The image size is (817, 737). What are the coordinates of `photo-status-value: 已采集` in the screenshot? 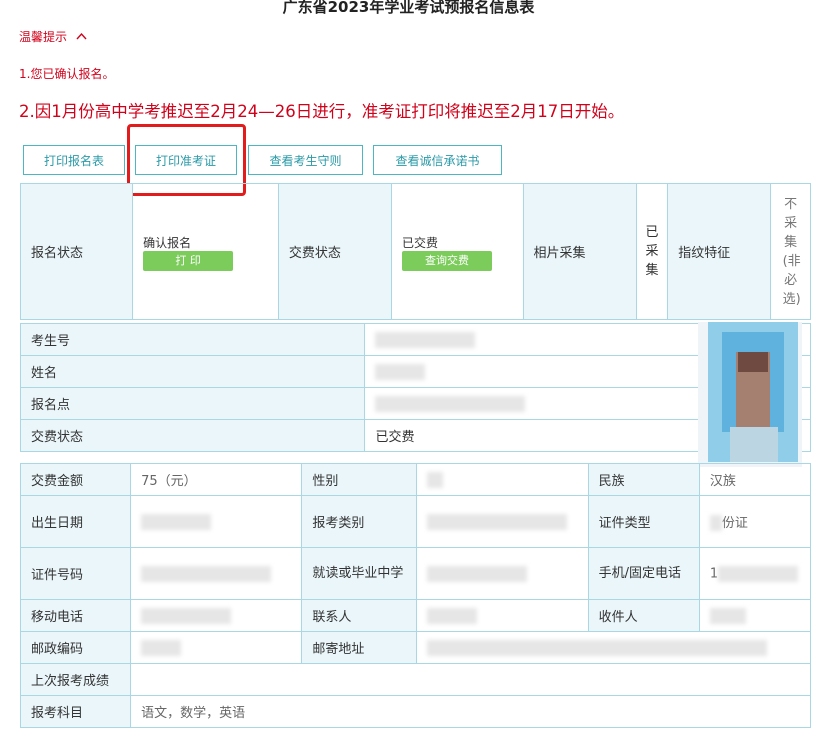 It's located at (652, 251).